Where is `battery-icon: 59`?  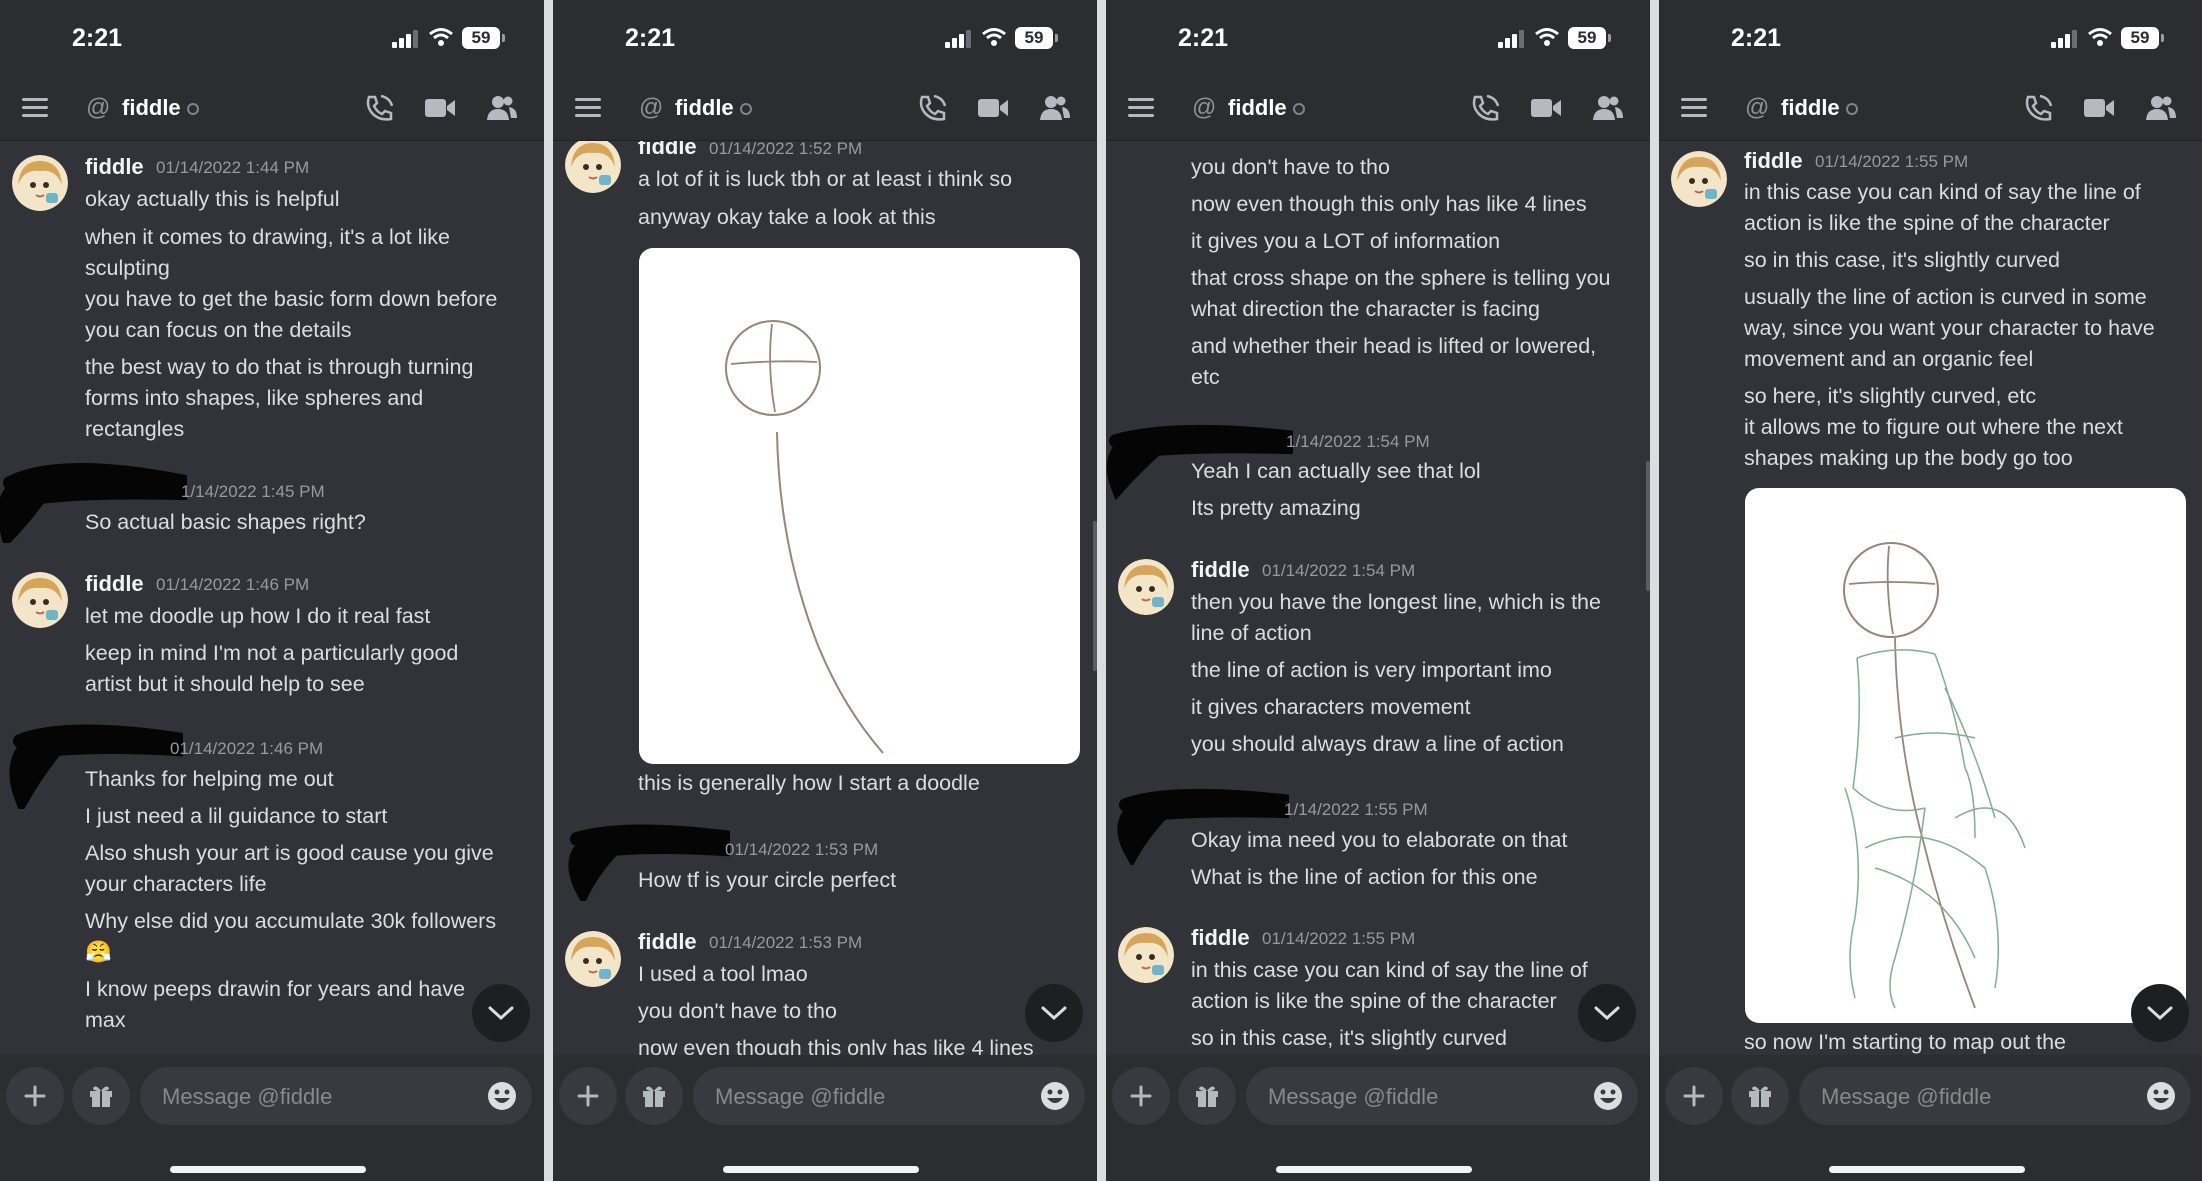
battery-icon: 59 is located at coordinates (2142, 38).